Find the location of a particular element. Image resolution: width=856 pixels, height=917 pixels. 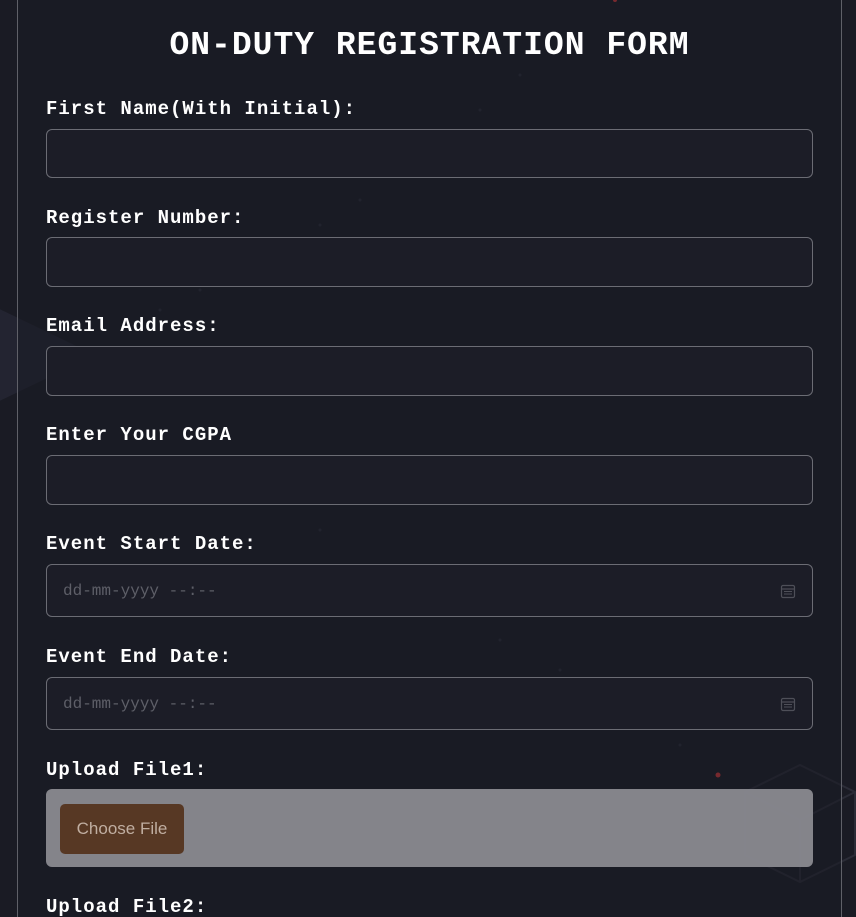

email-address-input is located at coordinates (429, 371).